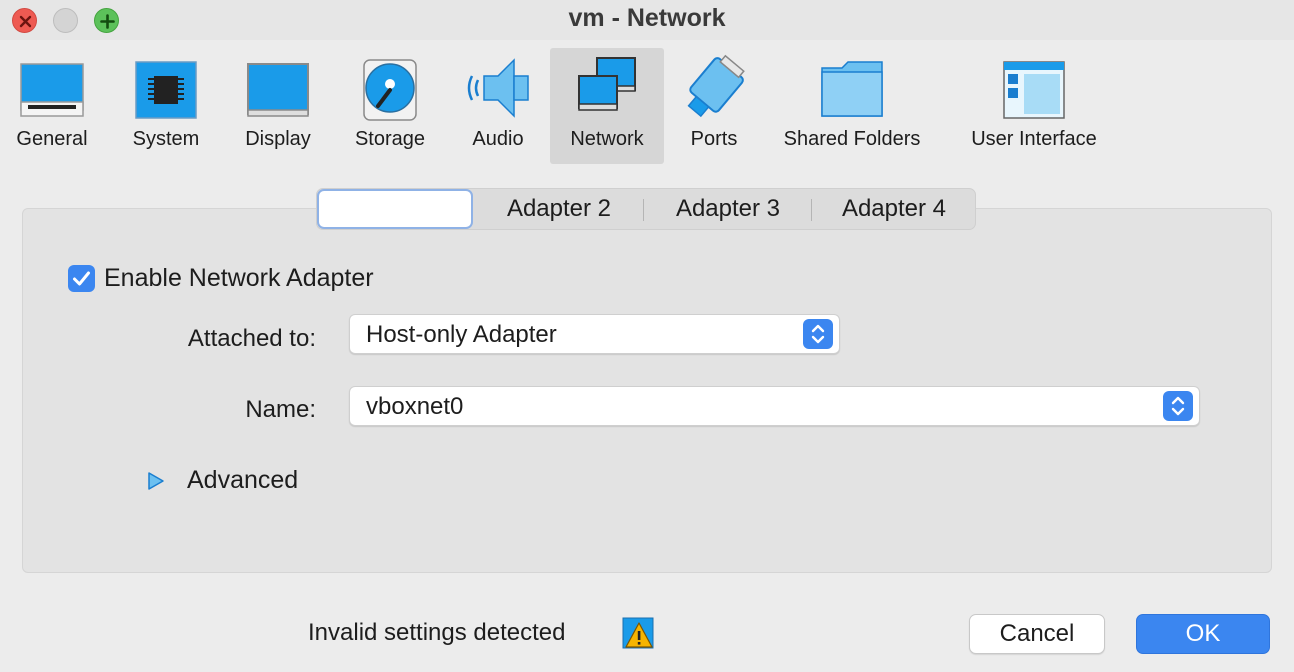  I want to click on ports-icon, so click(716, 86).